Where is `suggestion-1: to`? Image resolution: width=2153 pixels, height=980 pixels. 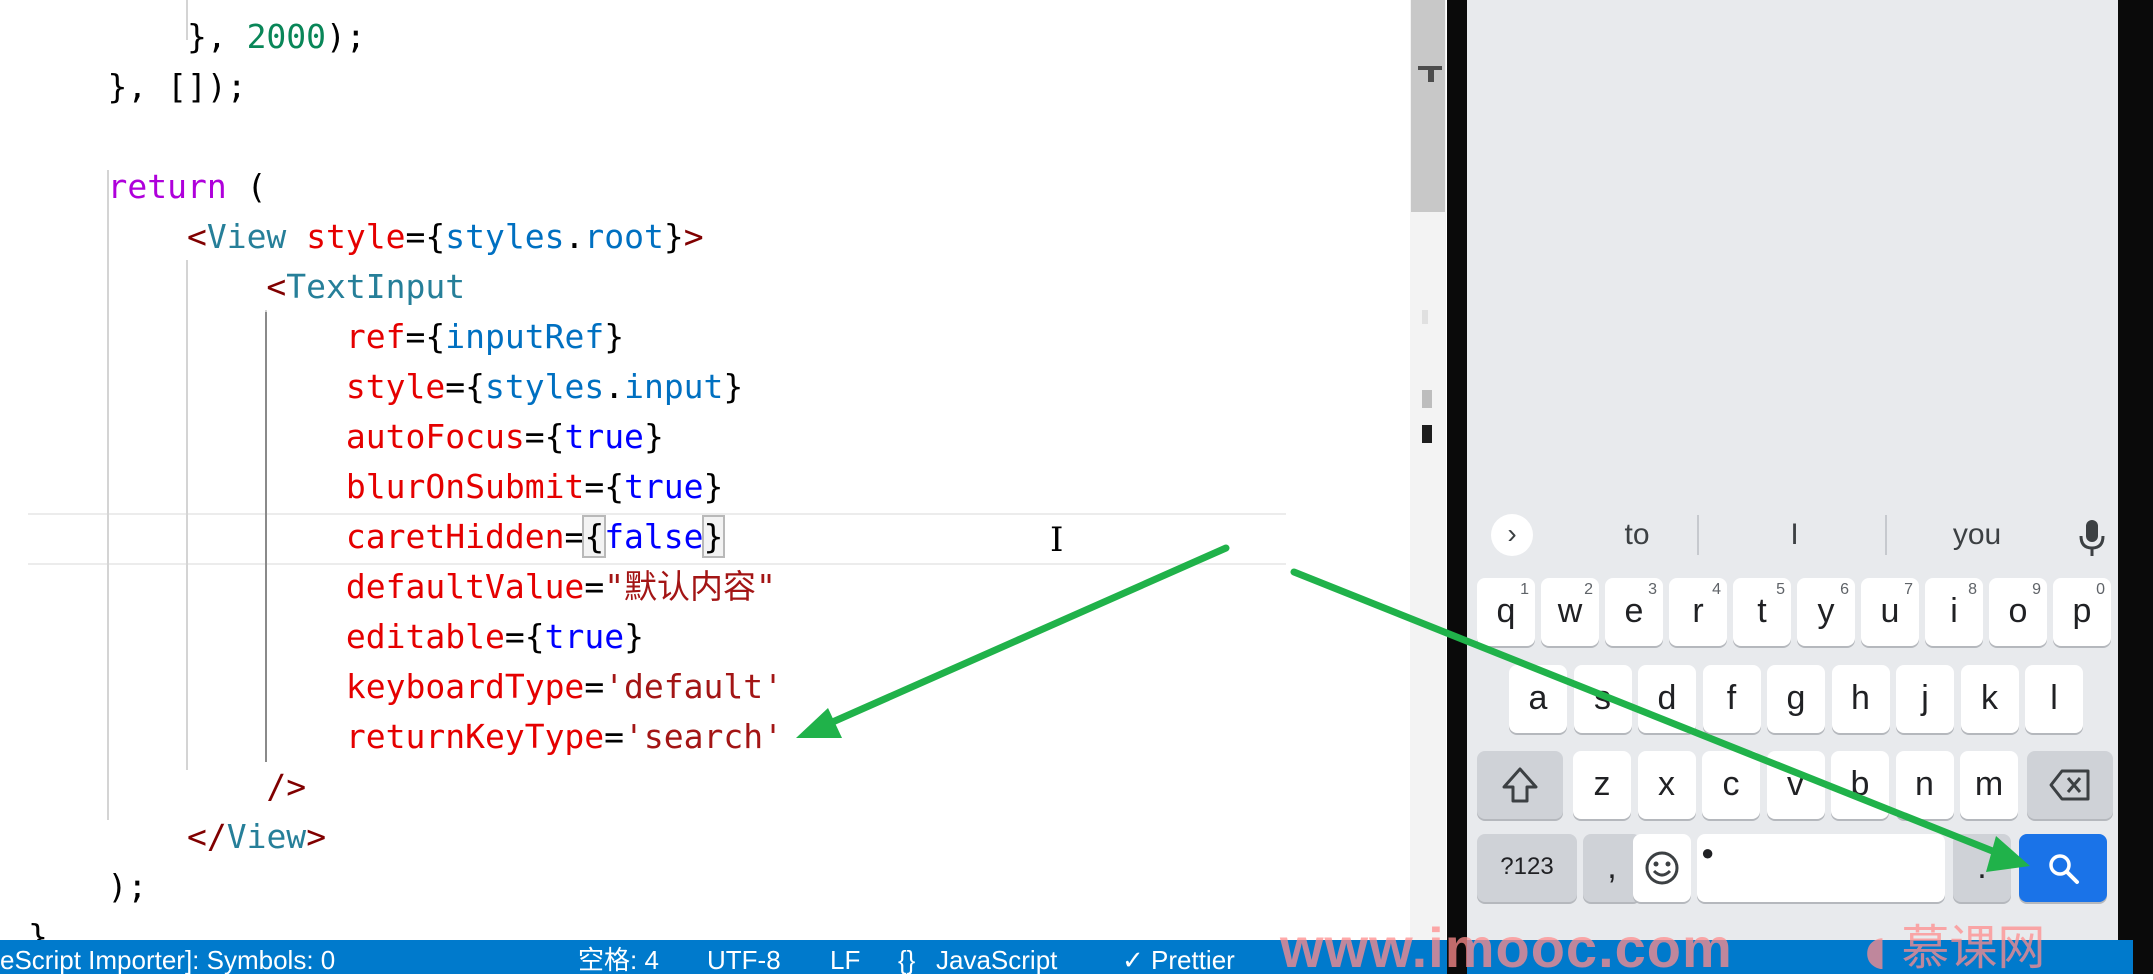 suggestion-1: to is located at coordinates (1637, 535).